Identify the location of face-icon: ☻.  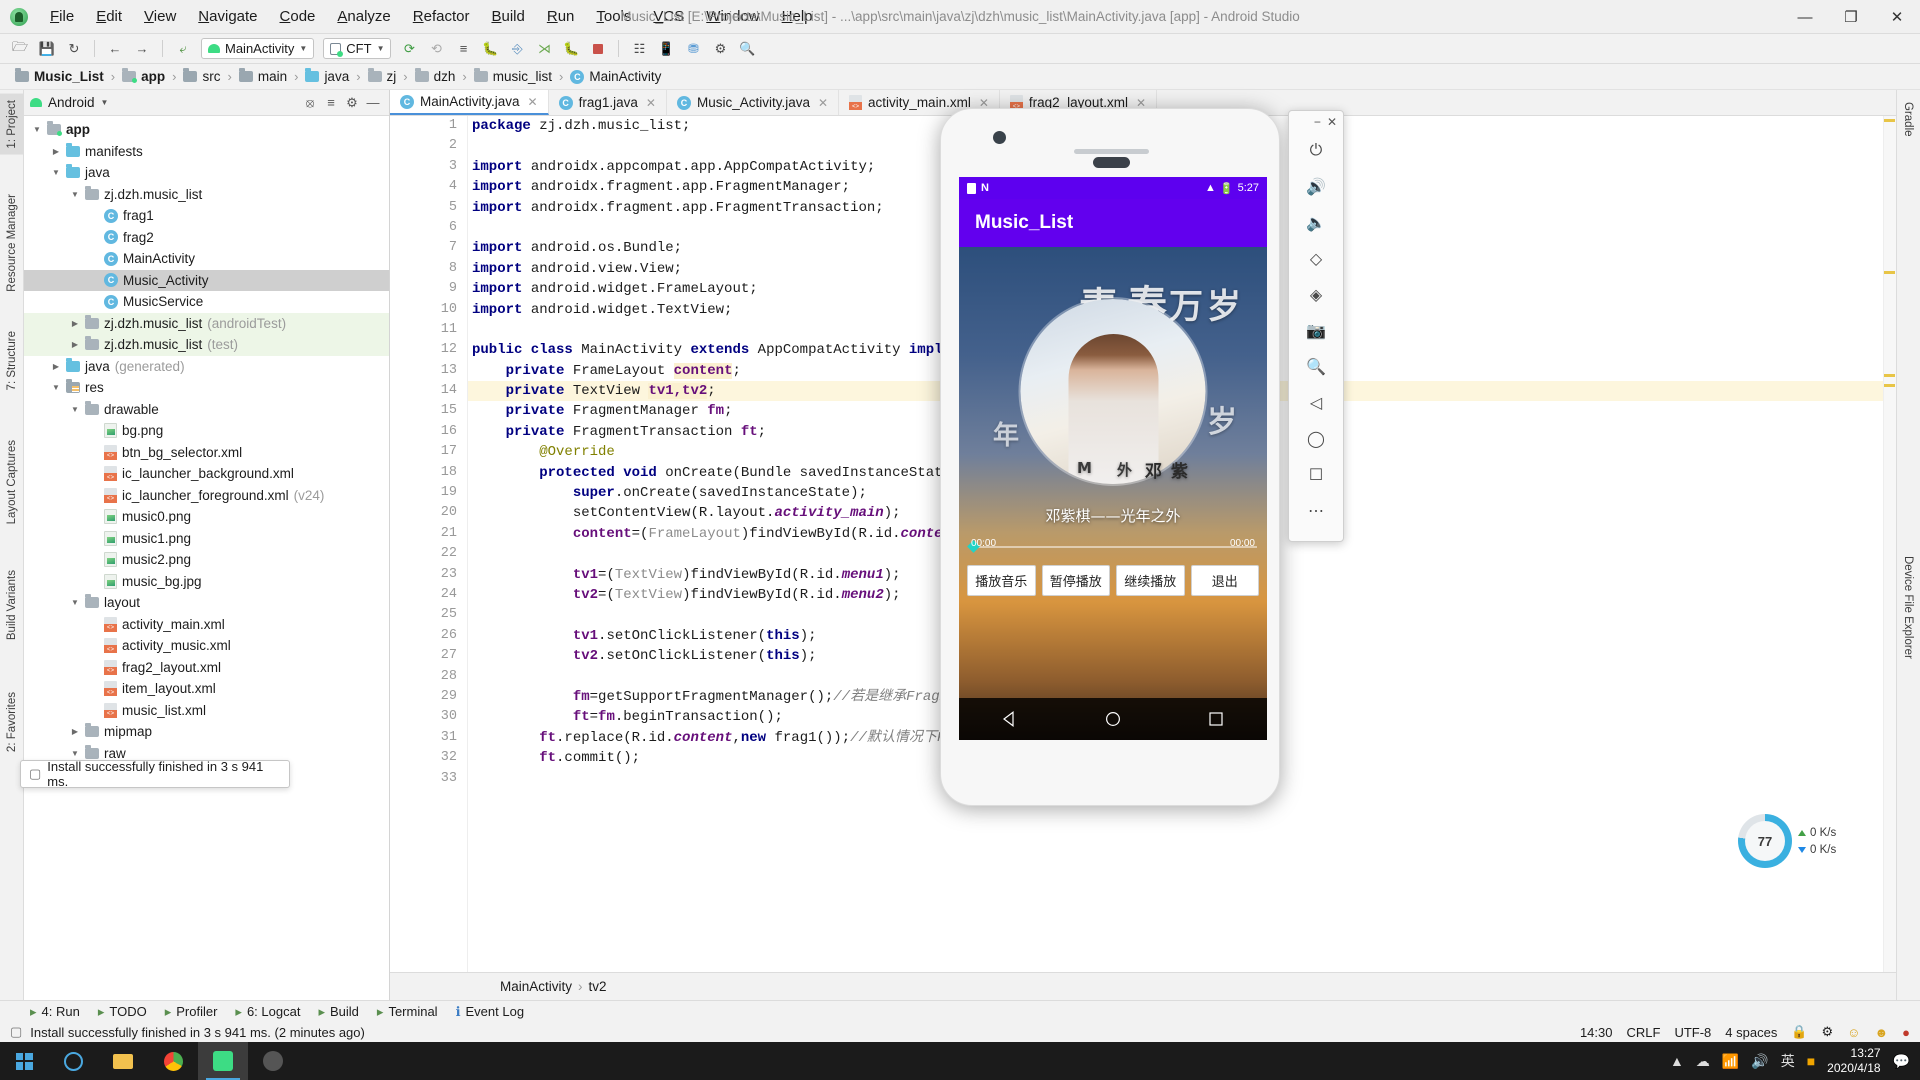
(1881, 1032).